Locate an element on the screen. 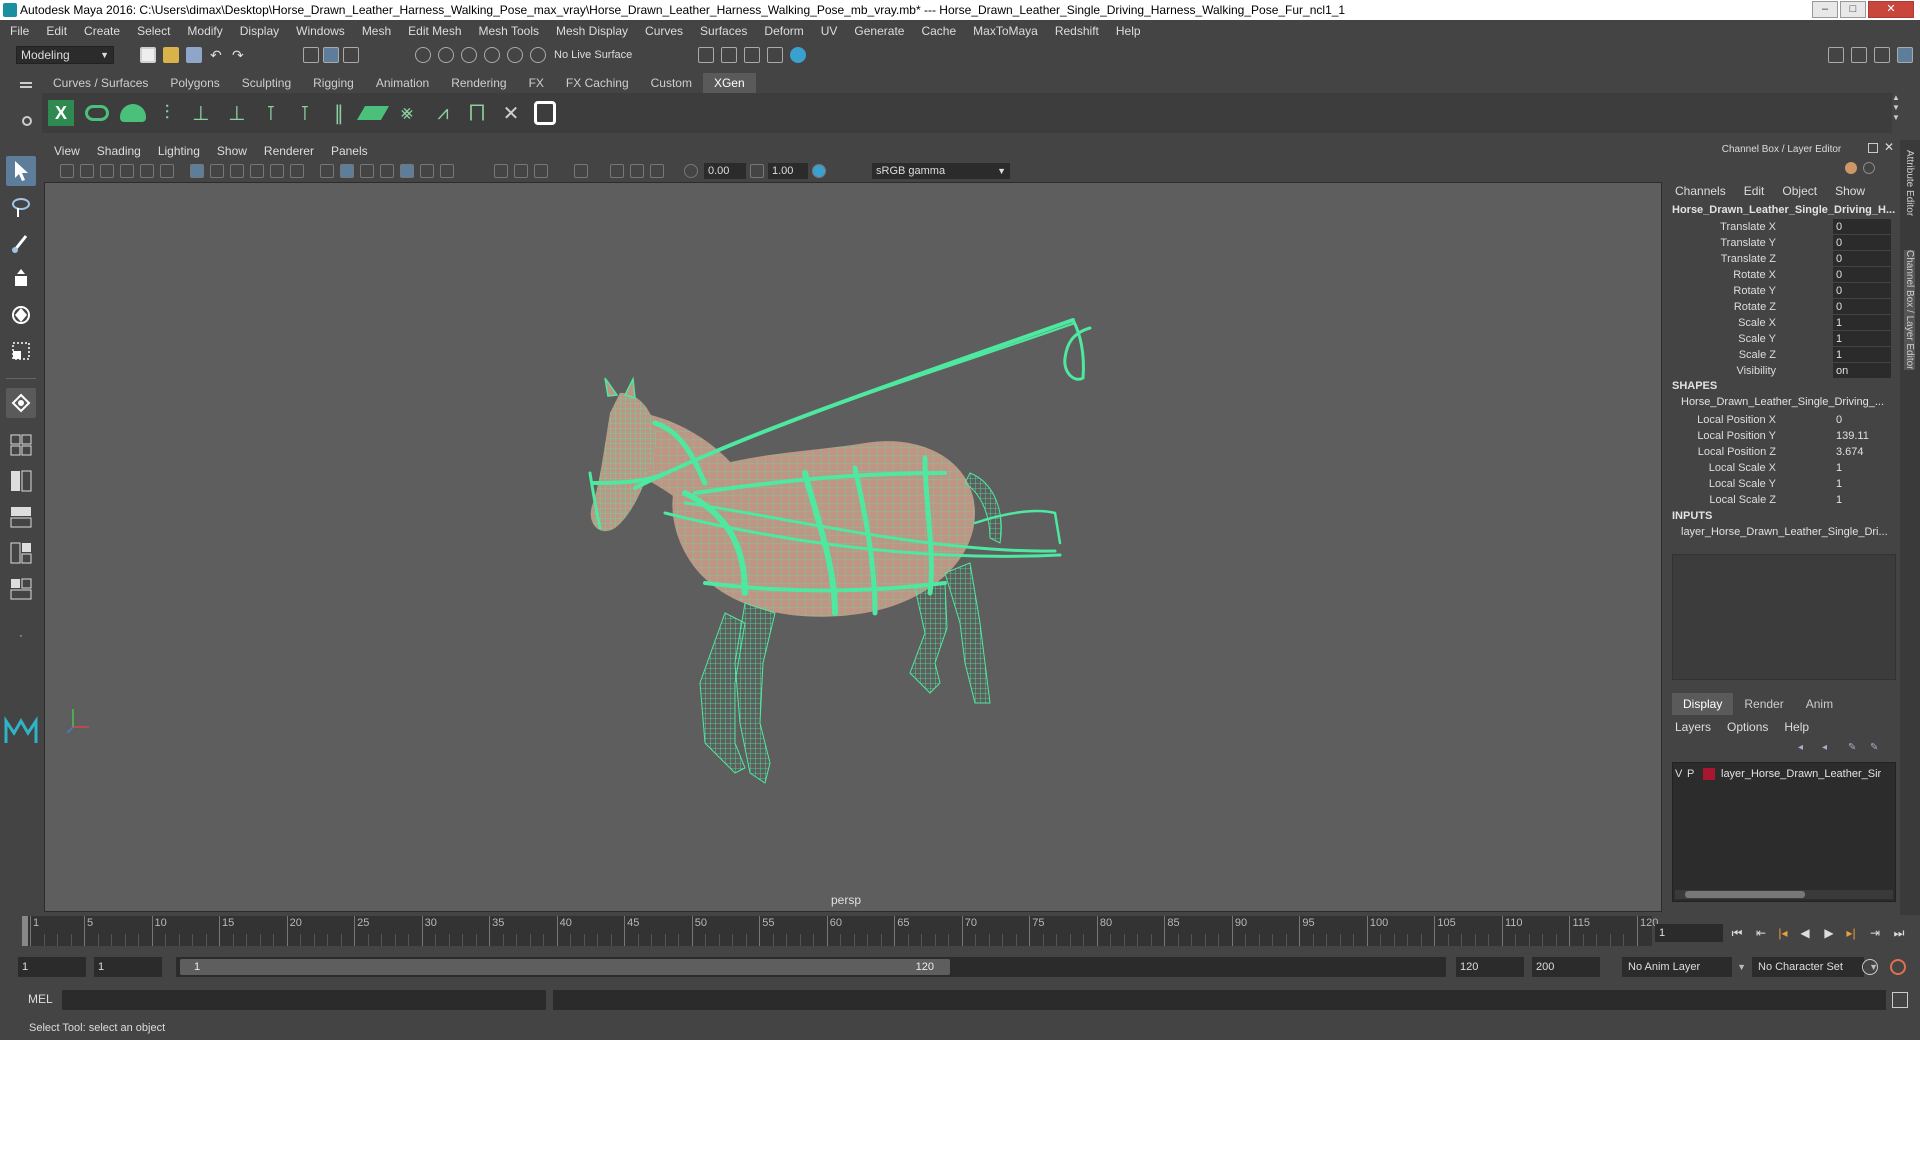 This screenshot has width=1920, height=1158. channel-row: Translate X 0 is located at coordinates (1781, 227).